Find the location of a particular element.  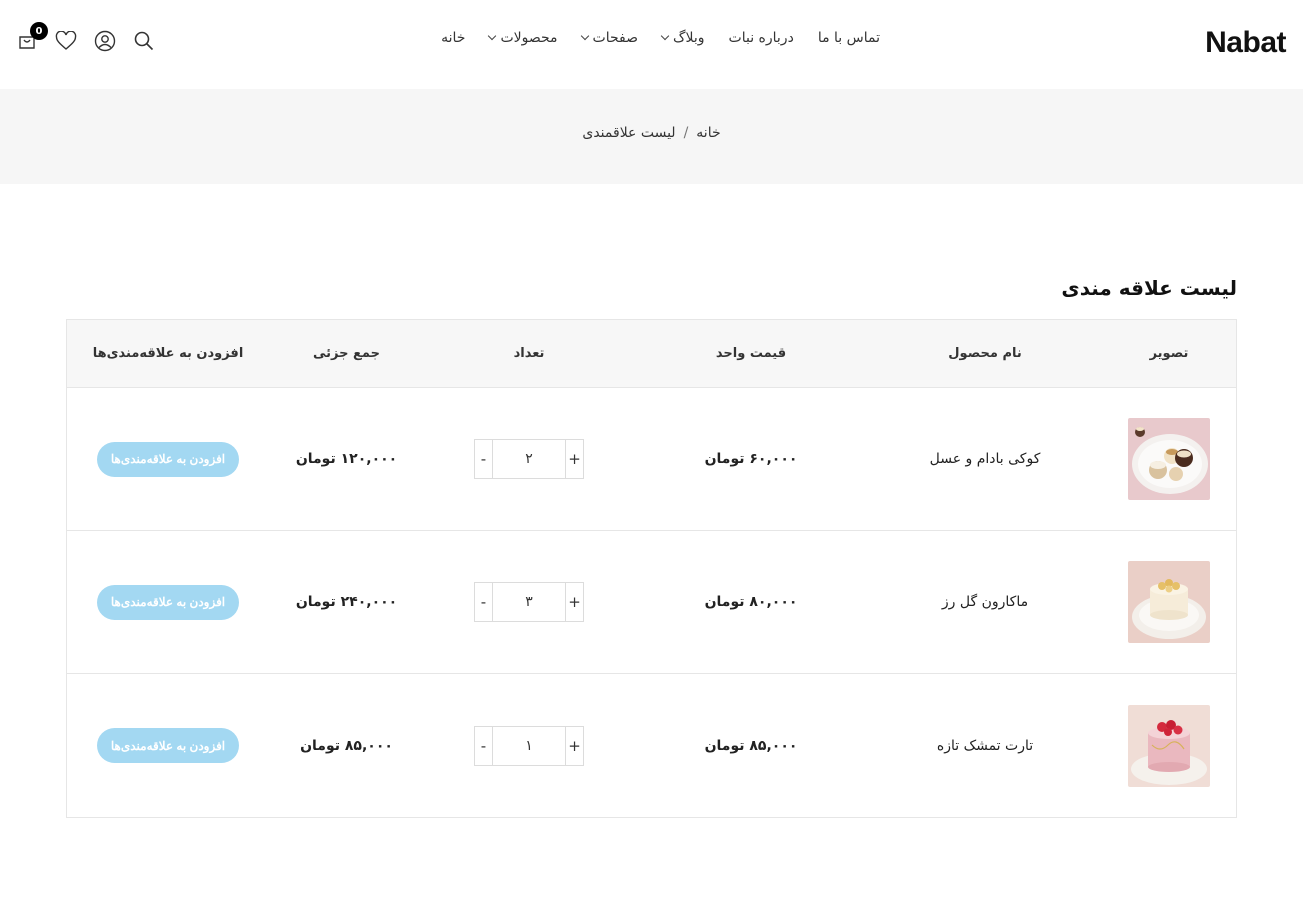

breadcrumb-home-link: خانه is located at coordinates (708, 133).